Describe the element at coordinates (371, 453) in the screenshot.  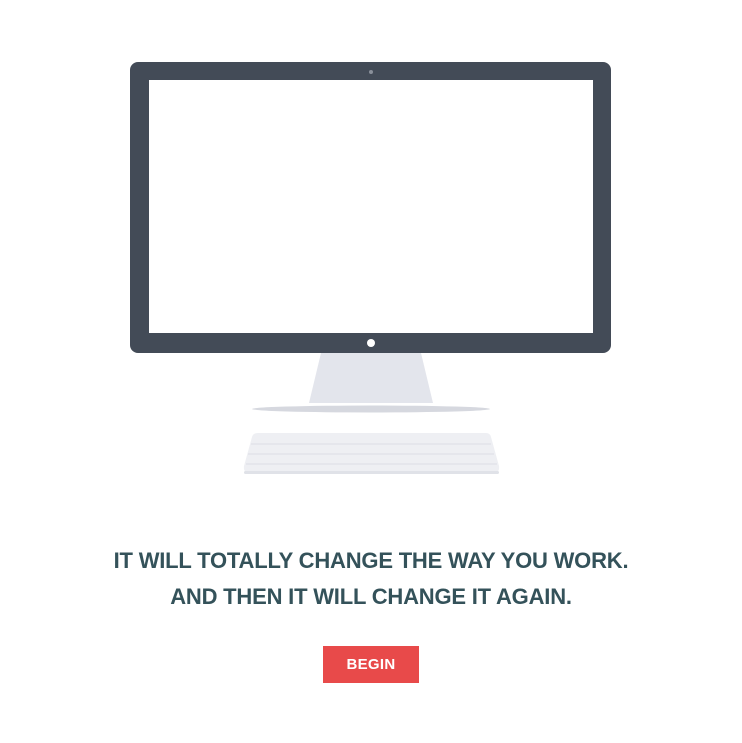
I see `keyboard` at that location.